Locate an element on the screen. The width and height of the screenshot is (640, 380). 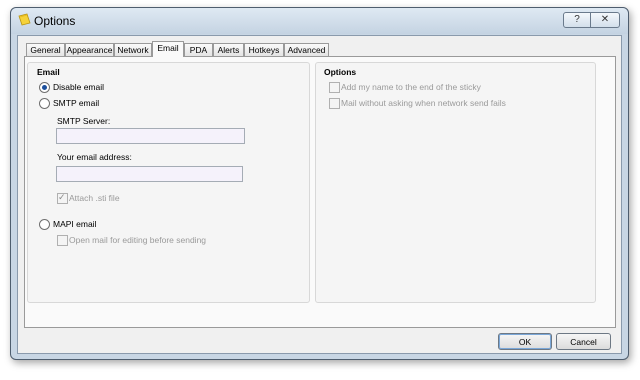
email-address-input is located at coordinates (149, 174).